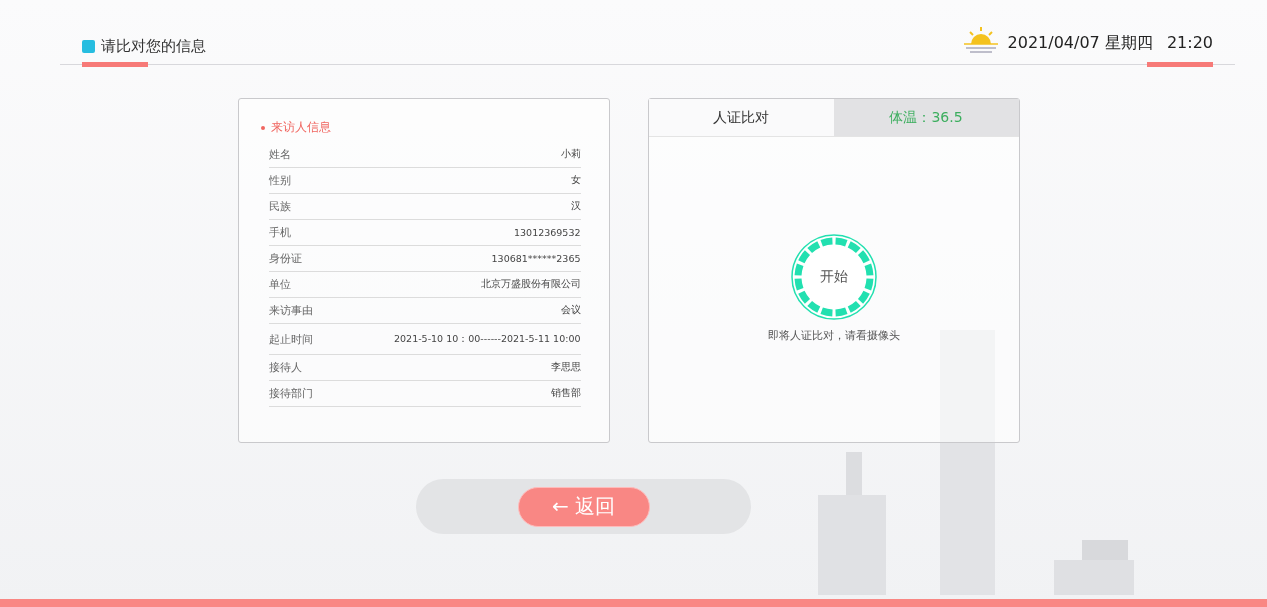 The image size is (1267, 607). Describe the element at coordinates (833, 277) in the screenshot. I see `start-button: 开始` at that location.